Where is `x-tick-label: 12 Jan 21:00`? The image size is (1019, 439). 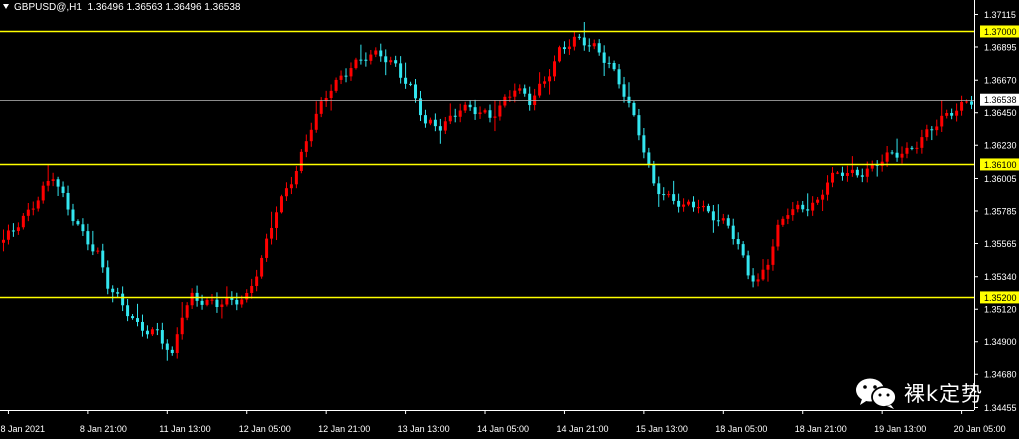
x-tick-label: 12 Jan 21:00 is located at coordinates (344, 429).